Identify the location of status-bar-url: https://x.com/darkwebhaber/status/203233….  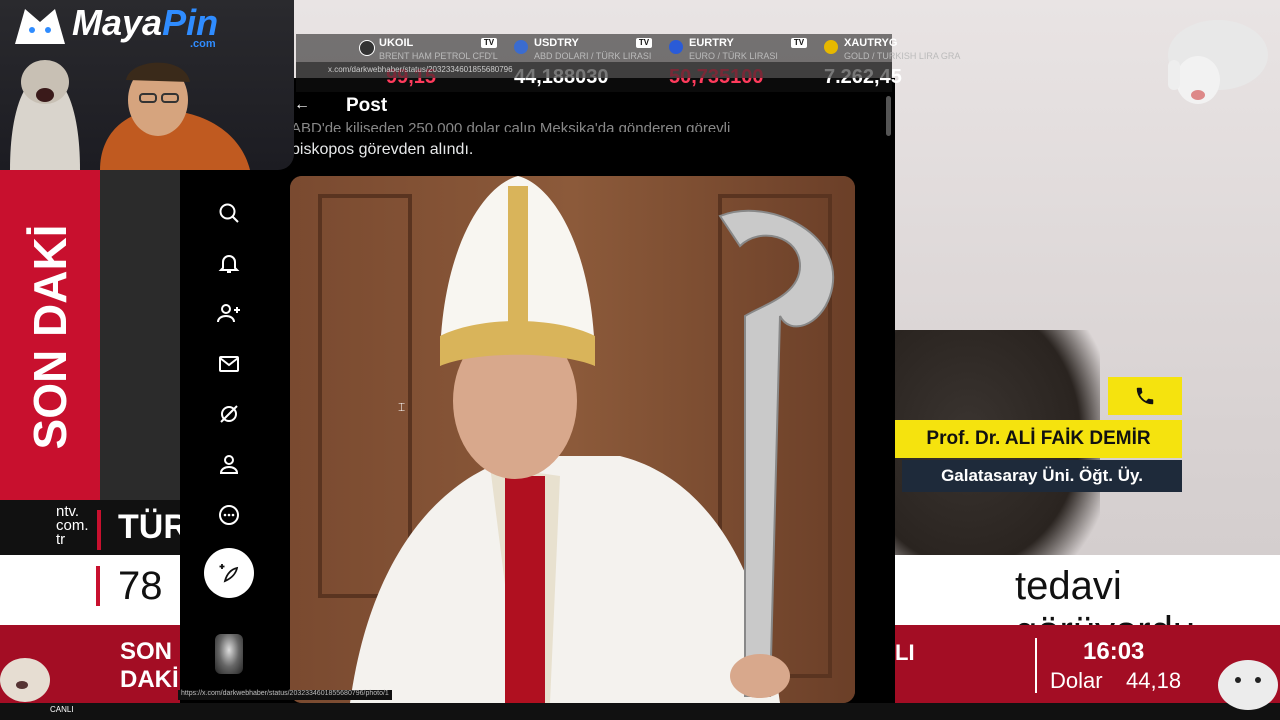
(285, 695).